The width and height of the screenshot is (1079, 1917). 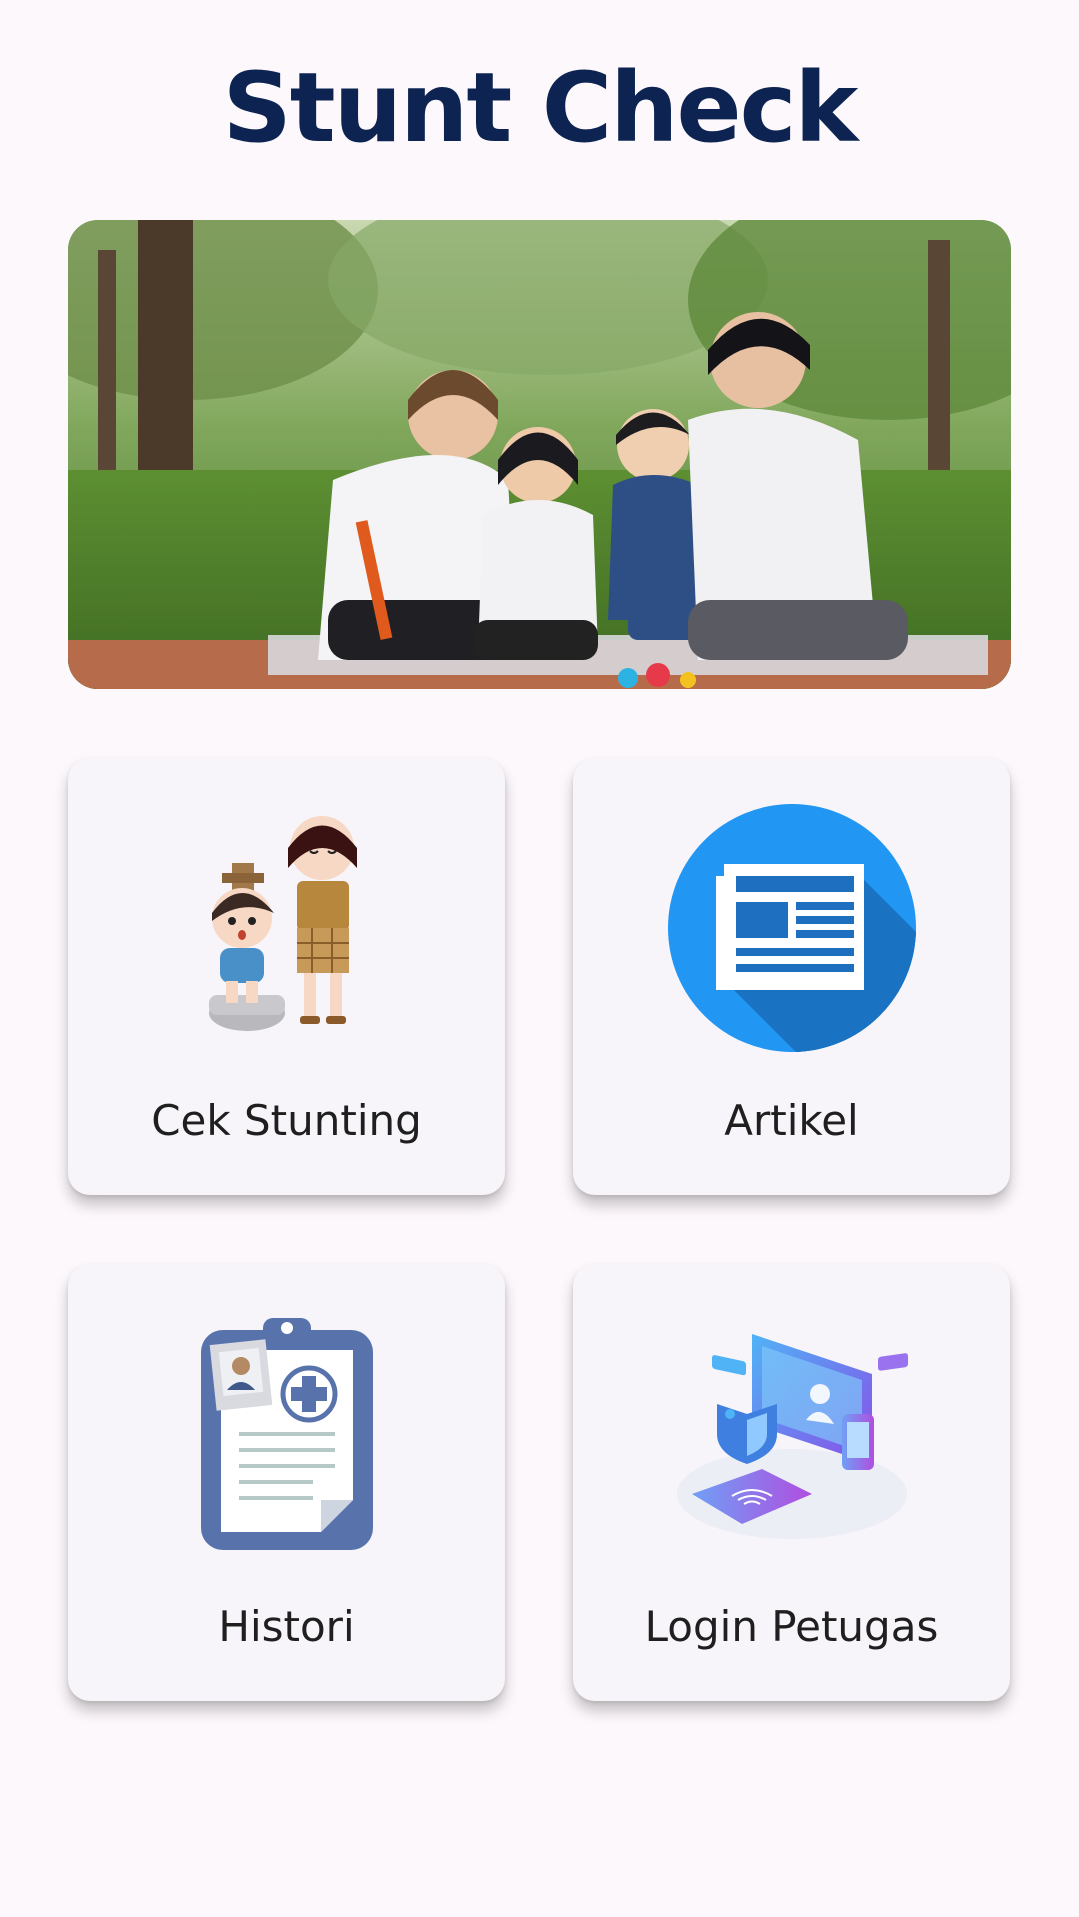 I want to click on login-petugas-card: Login Petugas, so click(x=791, y=1482).